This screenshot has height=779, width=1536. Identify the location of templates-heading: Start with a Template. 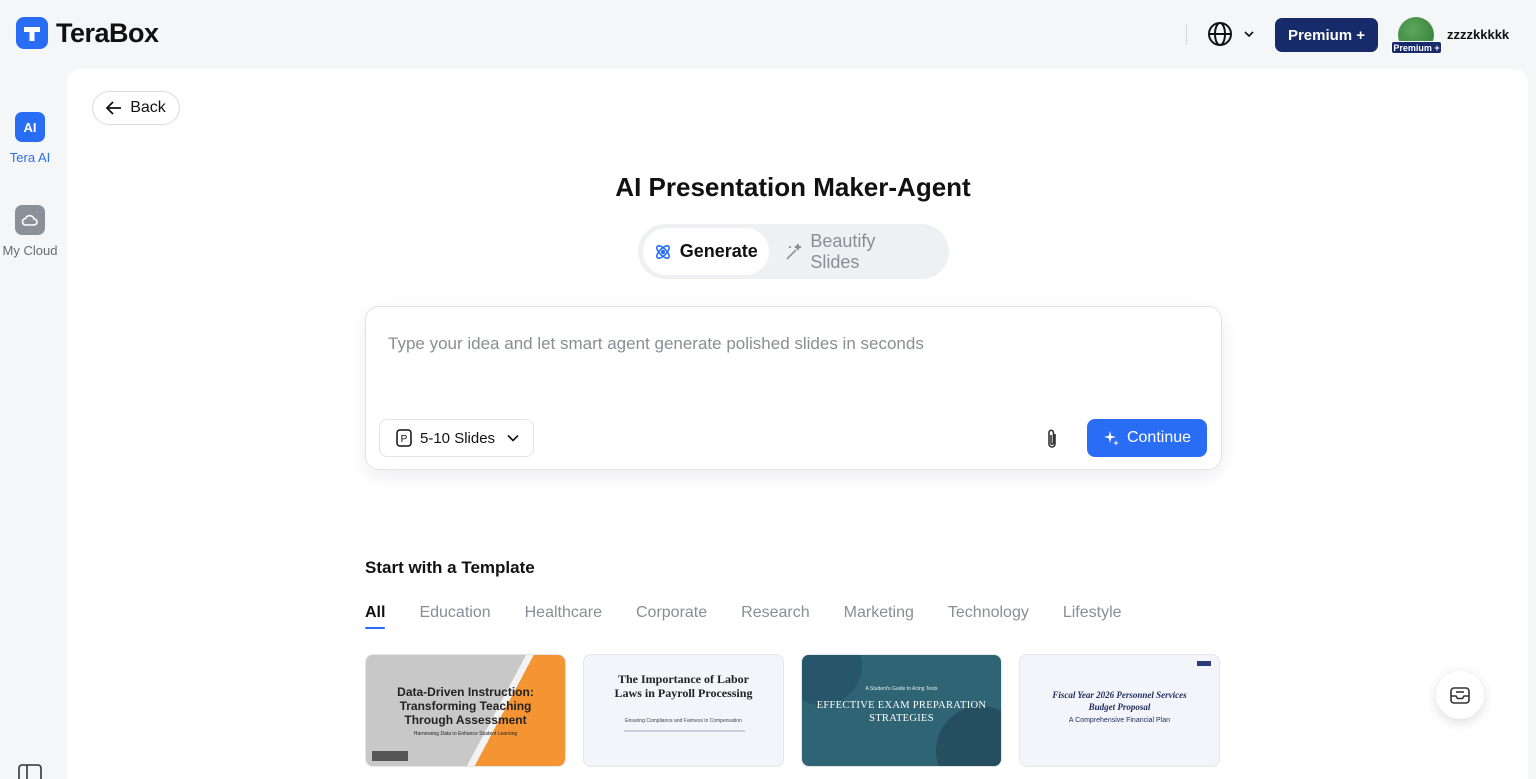
(450, 567).